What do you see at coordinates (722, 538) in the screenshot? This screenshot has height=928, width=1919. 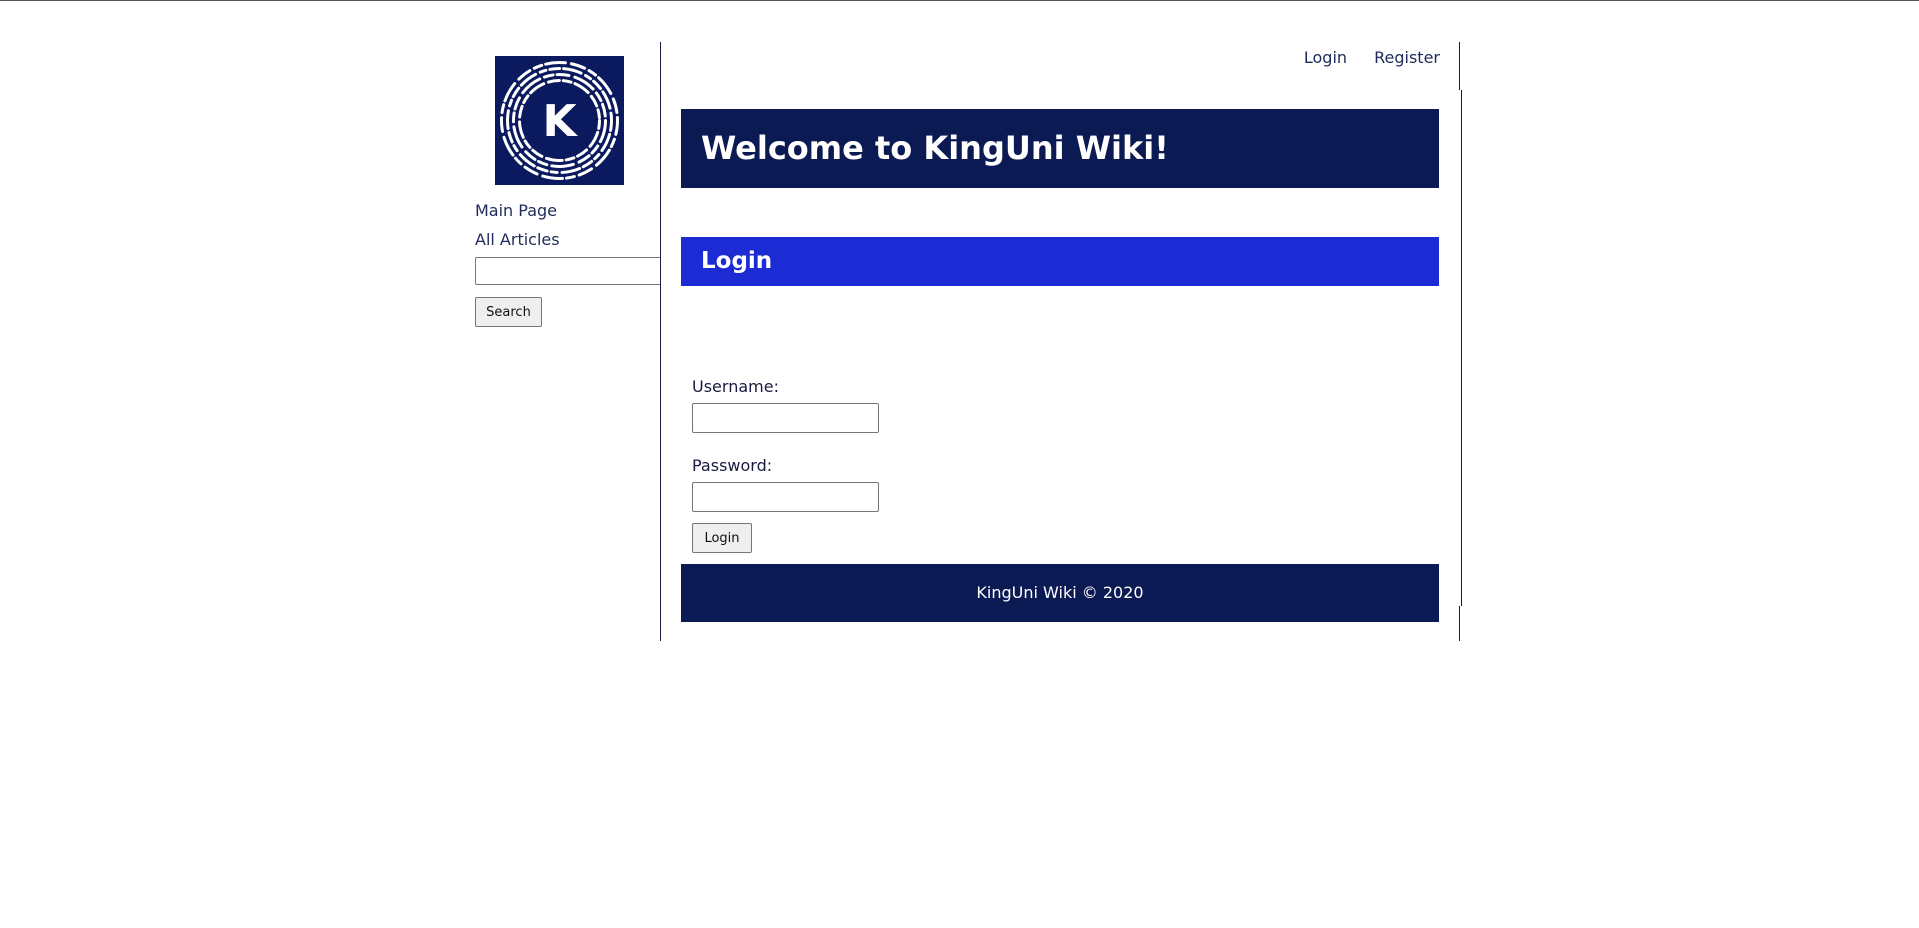 I see `login-submit-button: Login` at bounding box center [722, 538].